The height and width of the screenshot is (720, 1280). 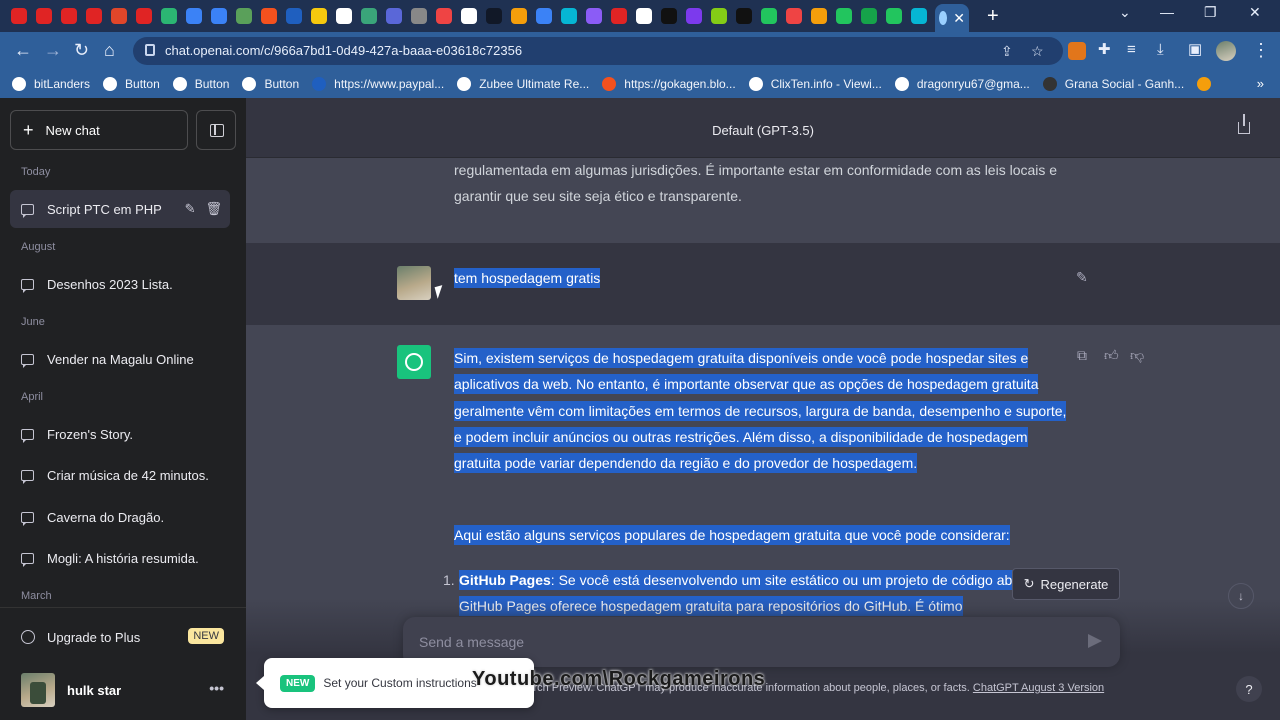 What do you see at coordinates (1195, 50) in the screenshot?
I see `side-panel-icon: ▣` at bounding box center [1195, 50].